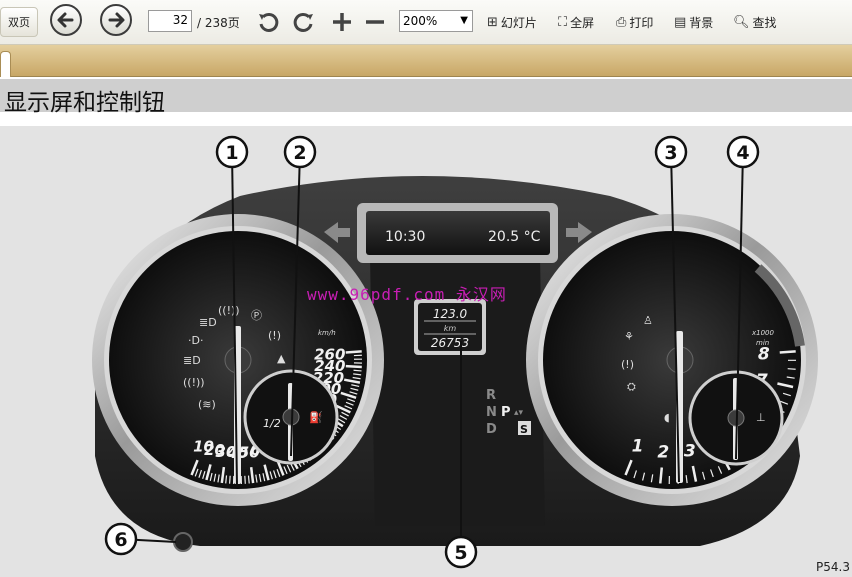 This screenshot has width=852, height=577. I want to click on fuel-pump-icon: ⛽, so click(316, 417).